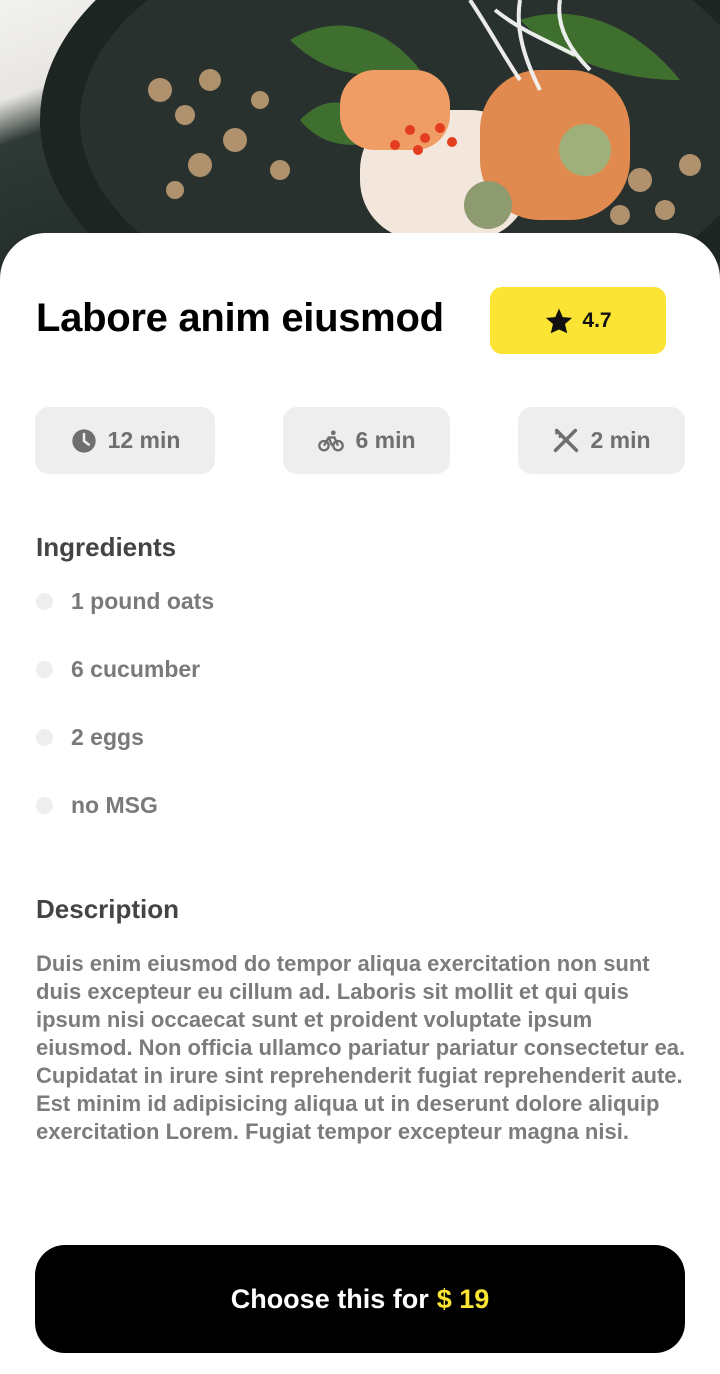 This screenshot has height=1374, width=720. I want to click on ingredient-item: 2 eggs, so click(90, 737).